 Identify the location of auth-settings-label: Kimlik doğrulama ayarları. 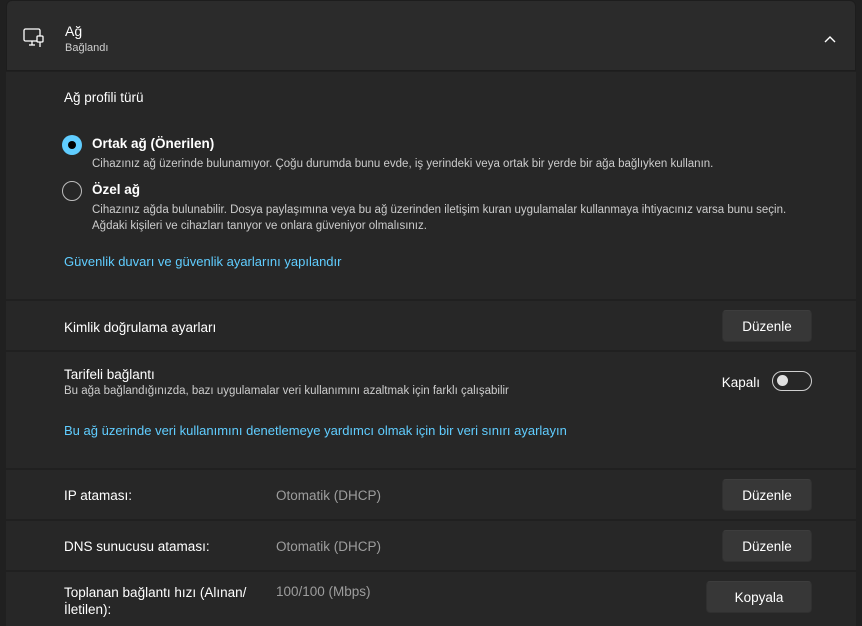
(140, 327).